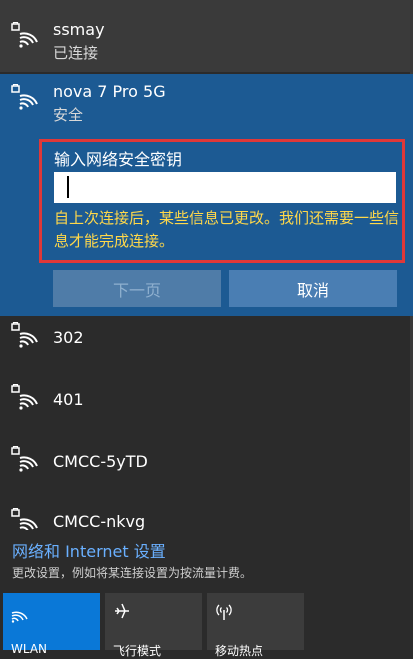  Describe the element at coordinates (109, 91) in the screenshot. I see `network-name: nova 7 Pro 5G` at that location.